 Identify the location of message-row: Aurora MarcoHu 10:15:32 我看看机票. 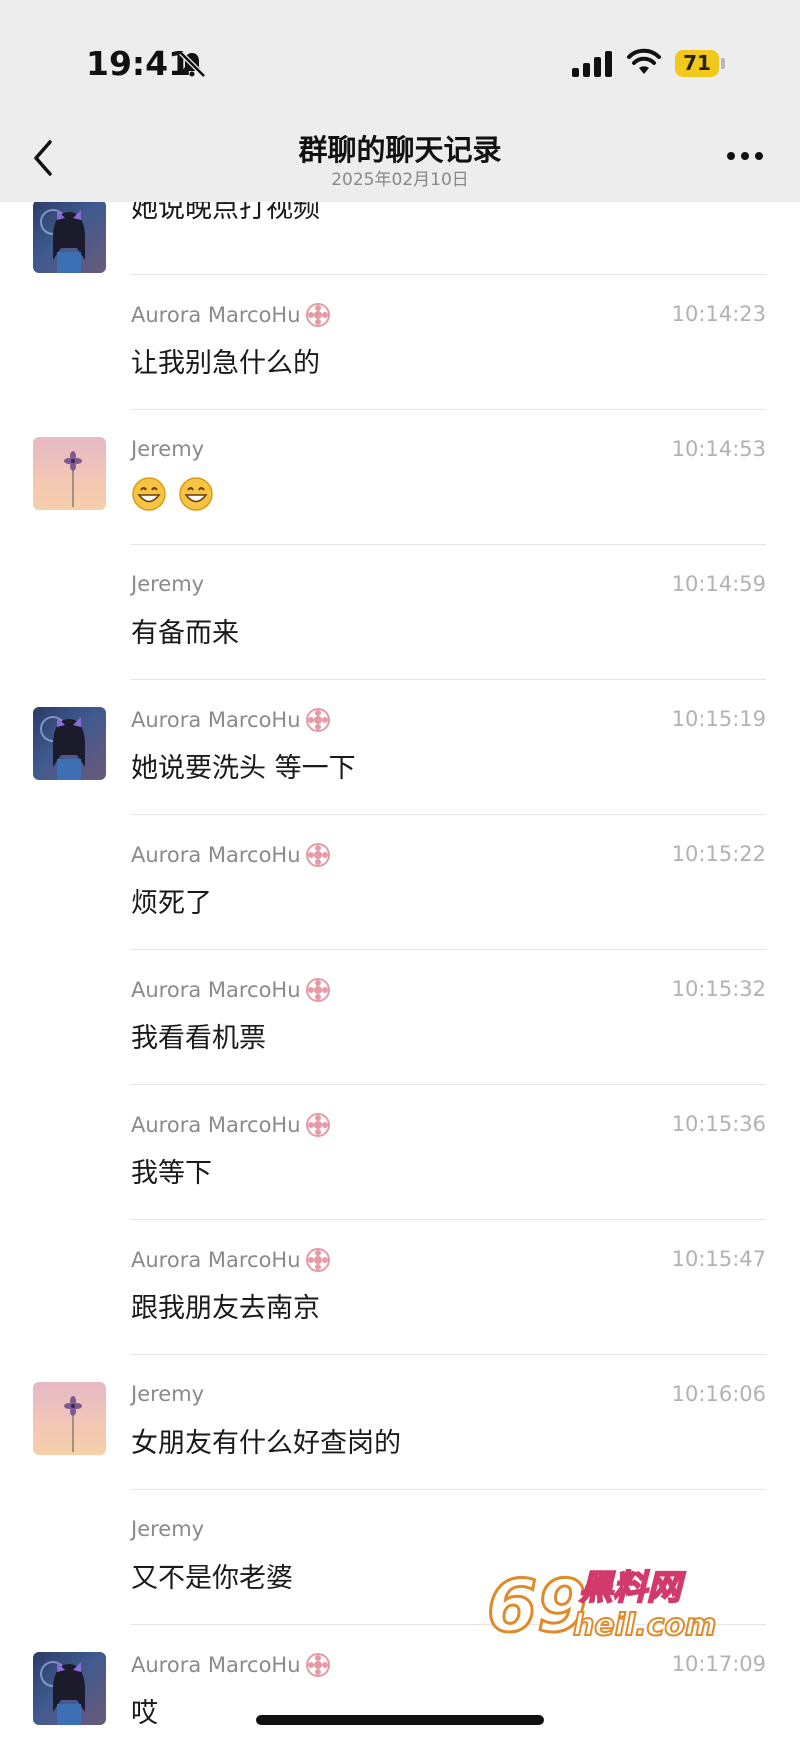
(400, 1017).